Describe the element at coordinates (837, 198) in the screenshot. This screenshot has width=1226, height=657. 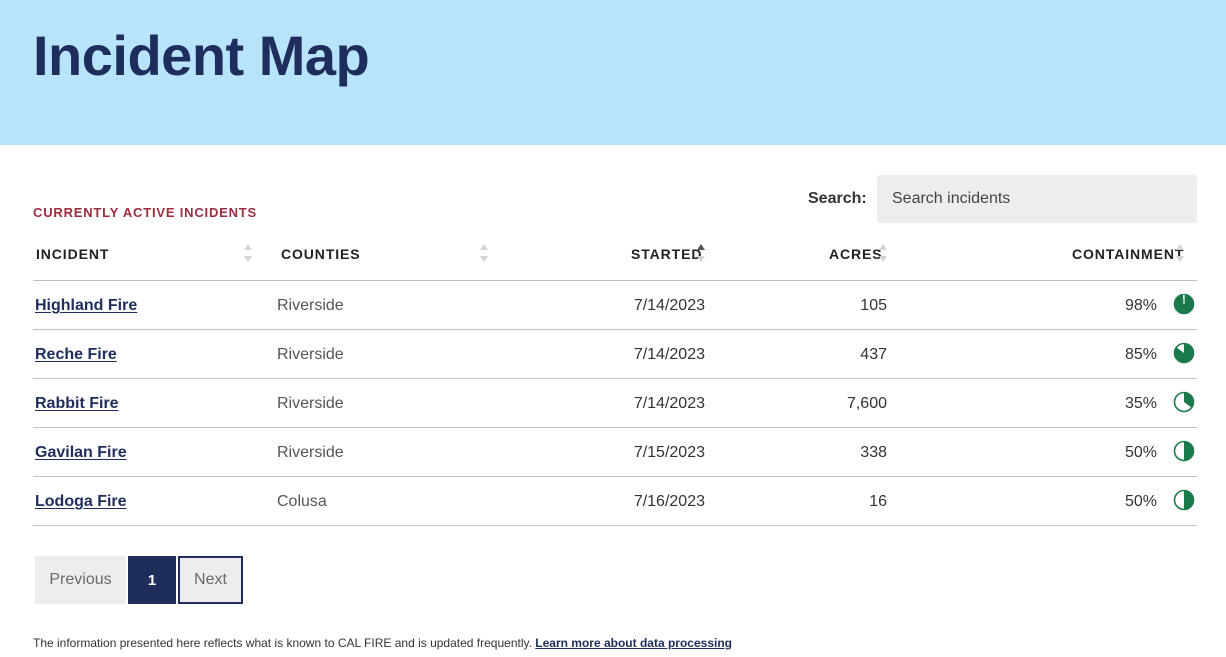
I see `search-label: Search:` at that location.